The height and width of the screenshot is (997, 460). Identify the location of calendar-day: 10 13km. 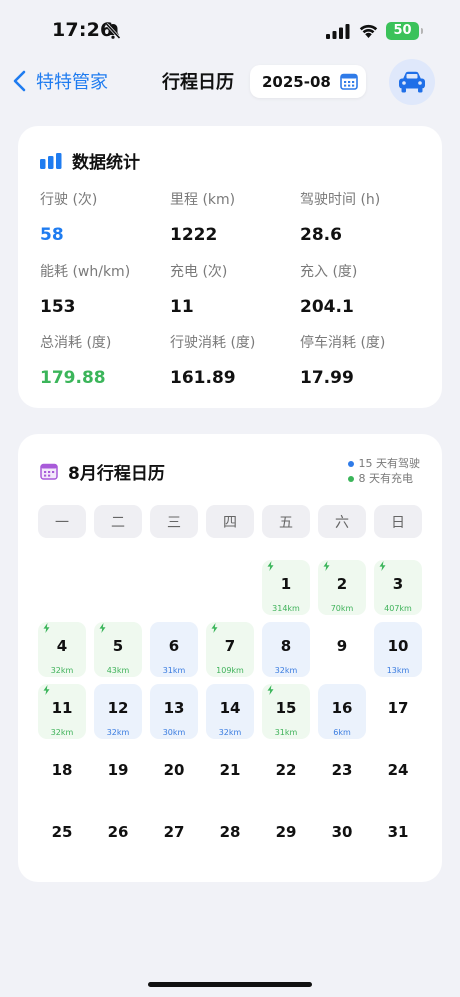
(398, 649).